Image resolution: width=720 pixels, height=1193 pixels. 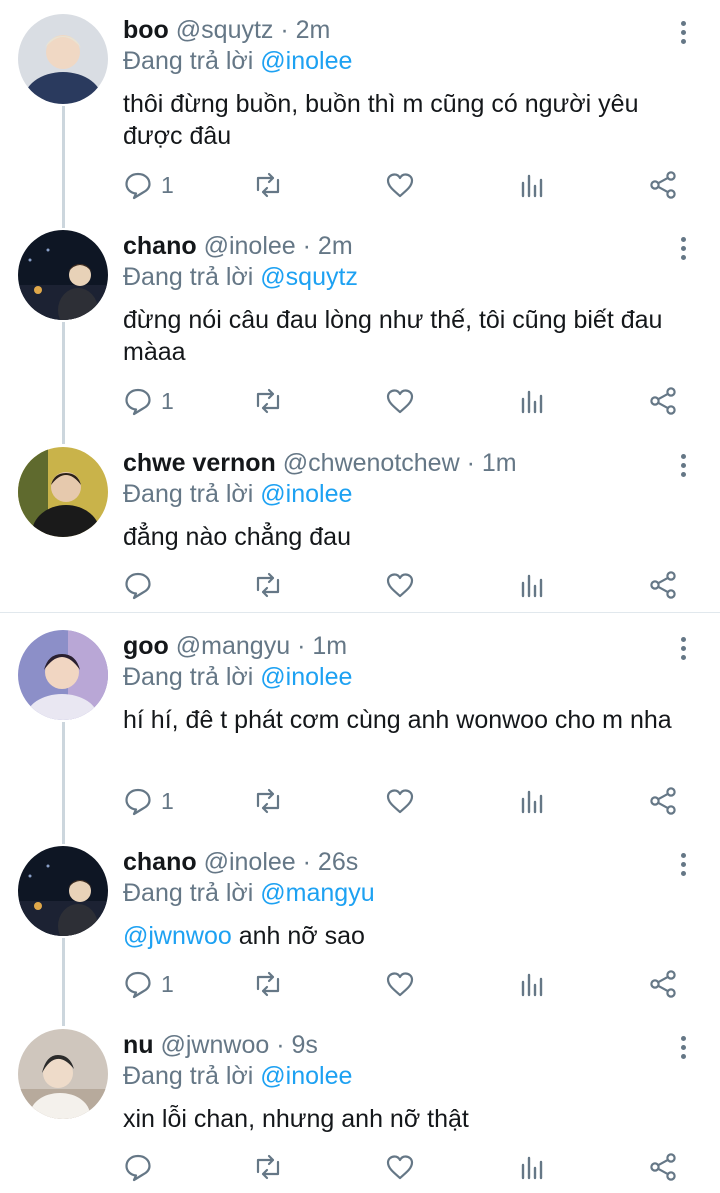 What do you see at coordinates (317, 893) in the screenshot?
I see `reply-mention: @mangyu` at bounding box center [317, 893].